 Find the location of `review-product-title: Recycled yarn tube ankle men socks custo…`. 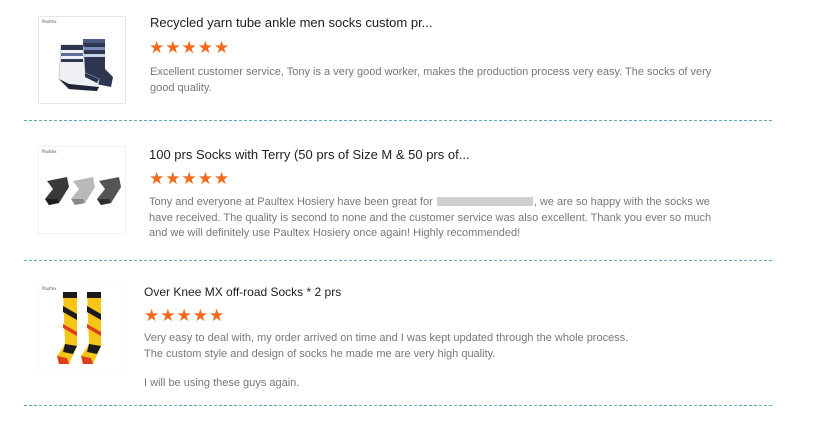

review-product-title: Recycled yarn tube ankle men socks custo… is located at coordinates (291, 22).